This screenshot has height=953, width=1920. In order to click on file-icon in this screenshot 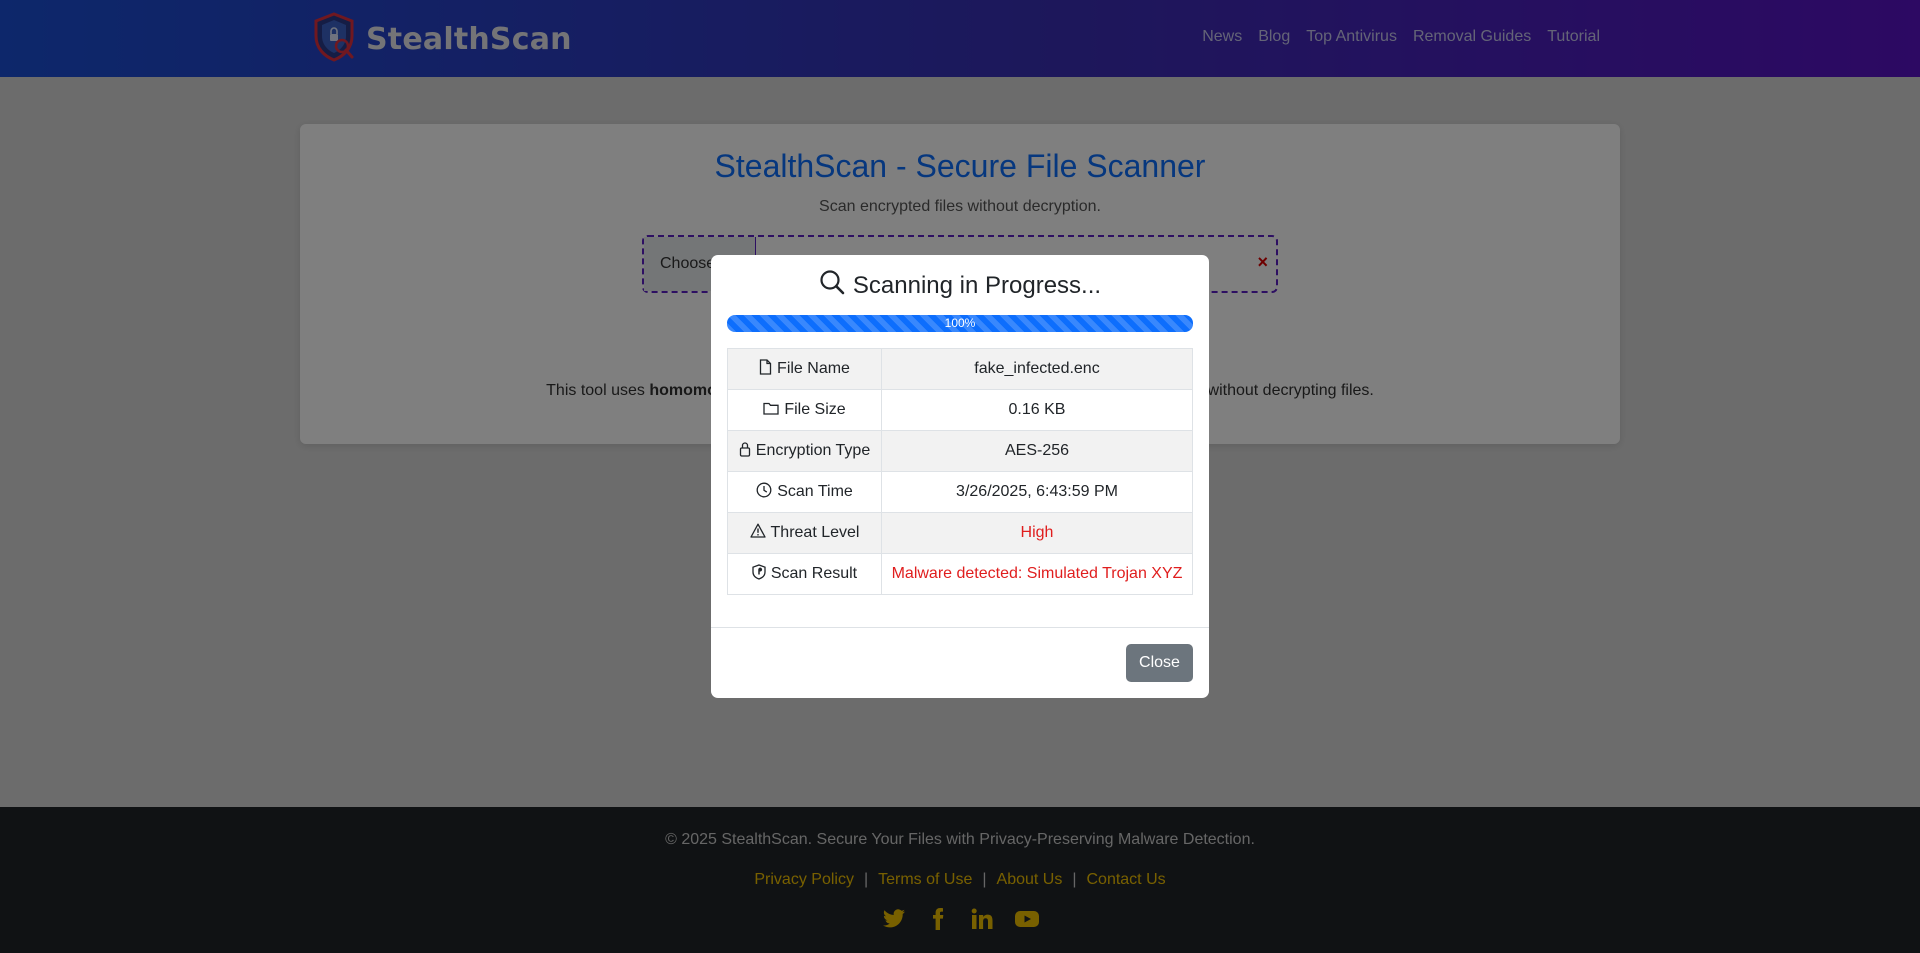, I will do `click(765, 369)`.